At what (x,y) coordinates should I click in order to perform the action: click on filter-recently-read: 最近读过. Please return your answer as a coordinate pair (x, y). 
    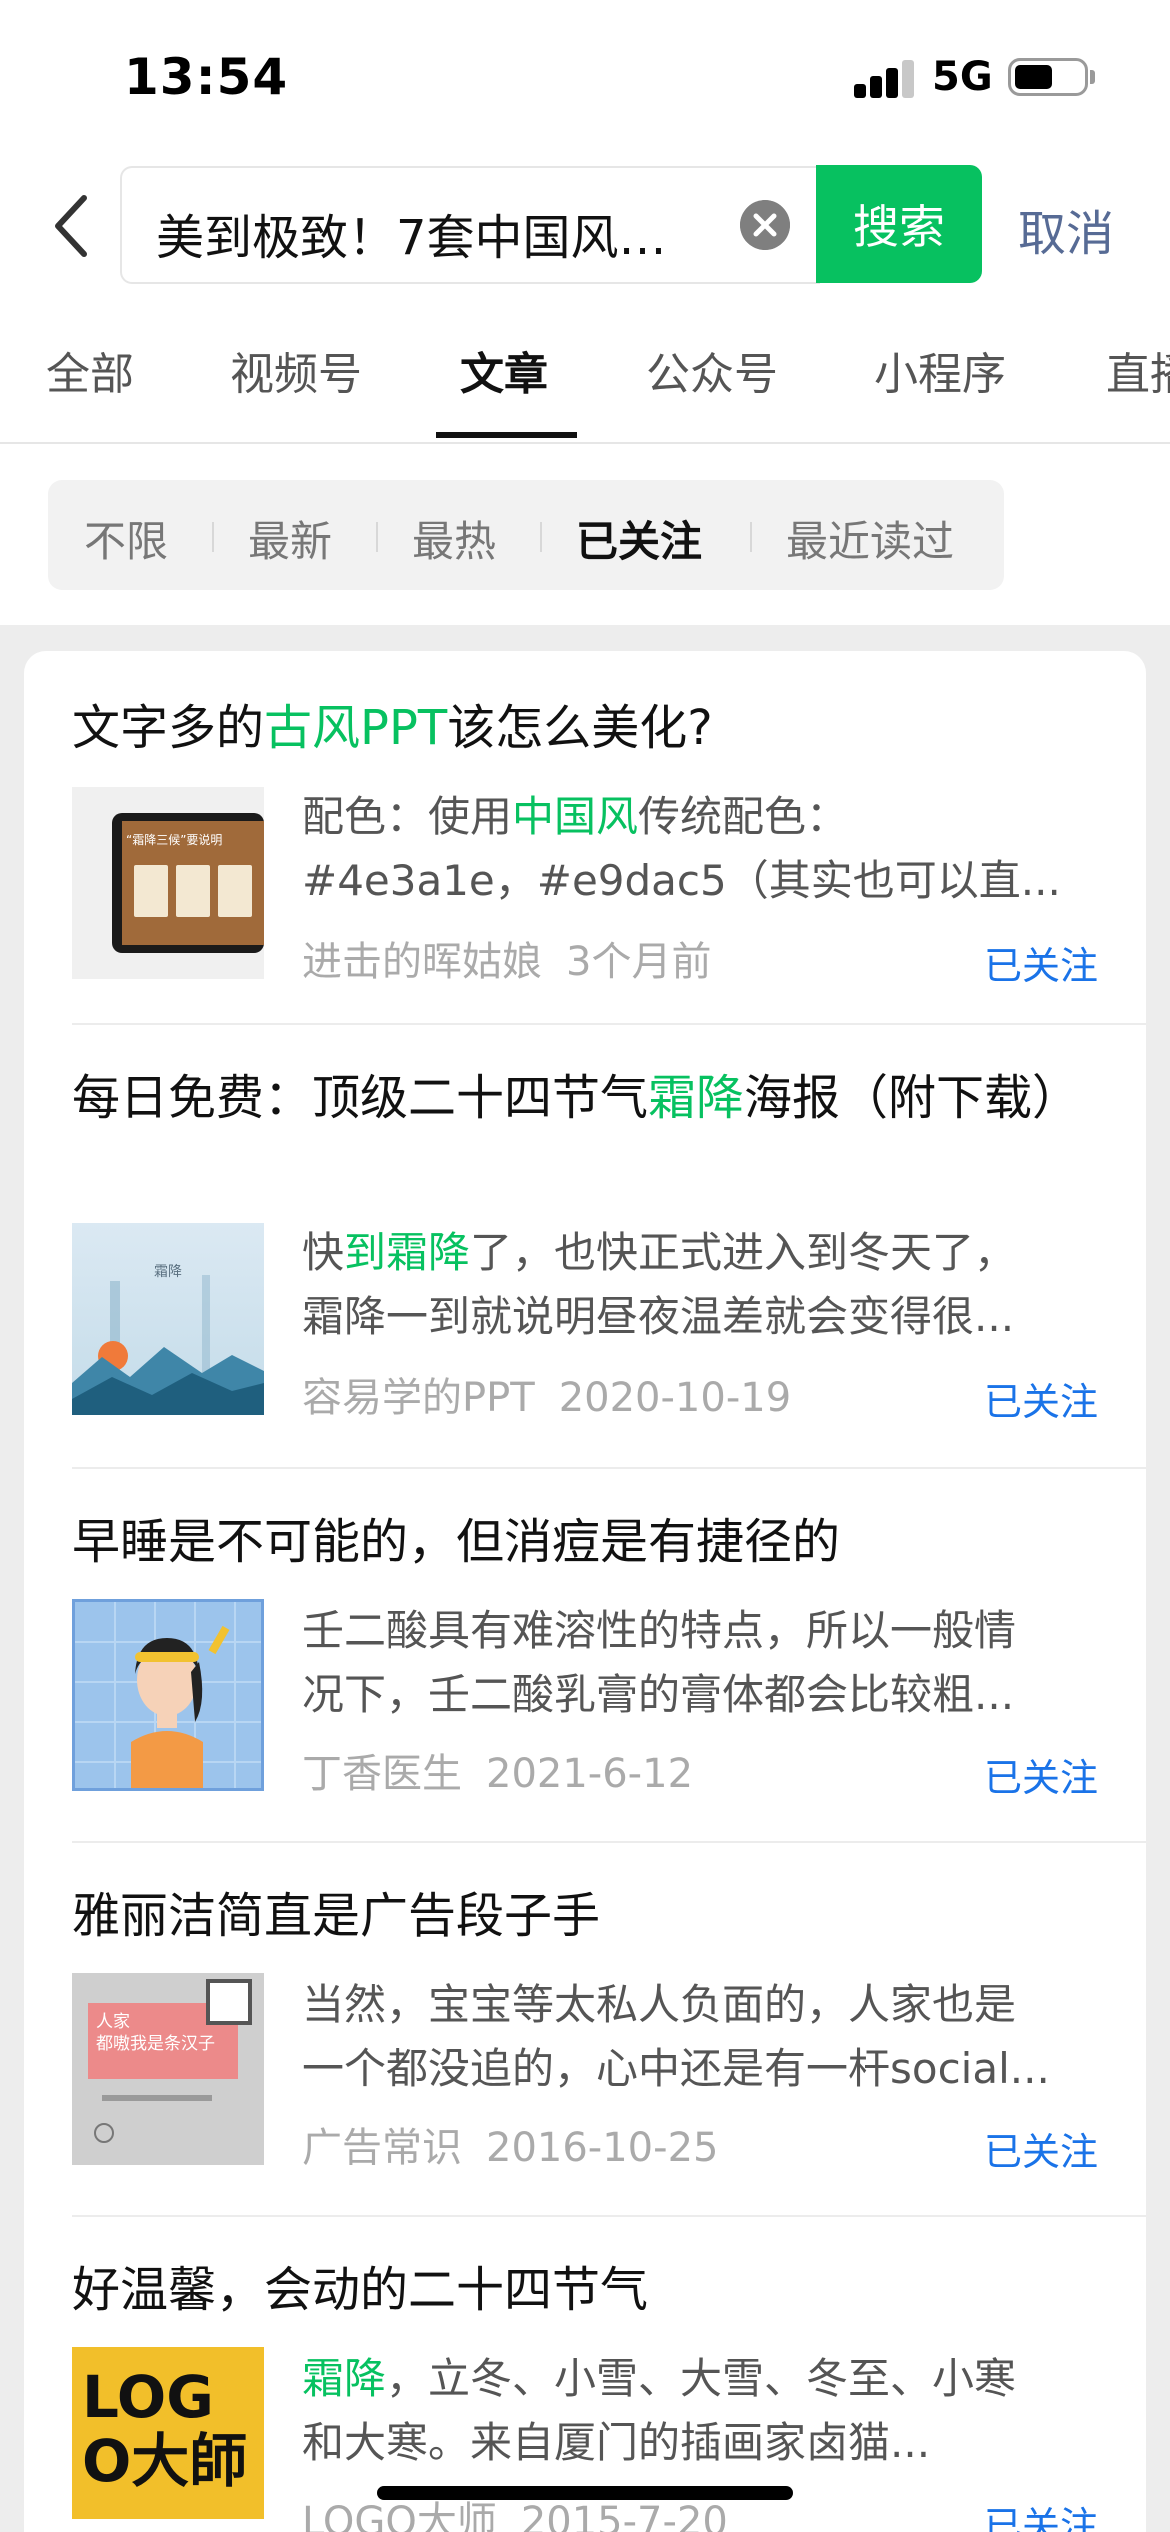
    Looking at the image, I should click on (870, 538).